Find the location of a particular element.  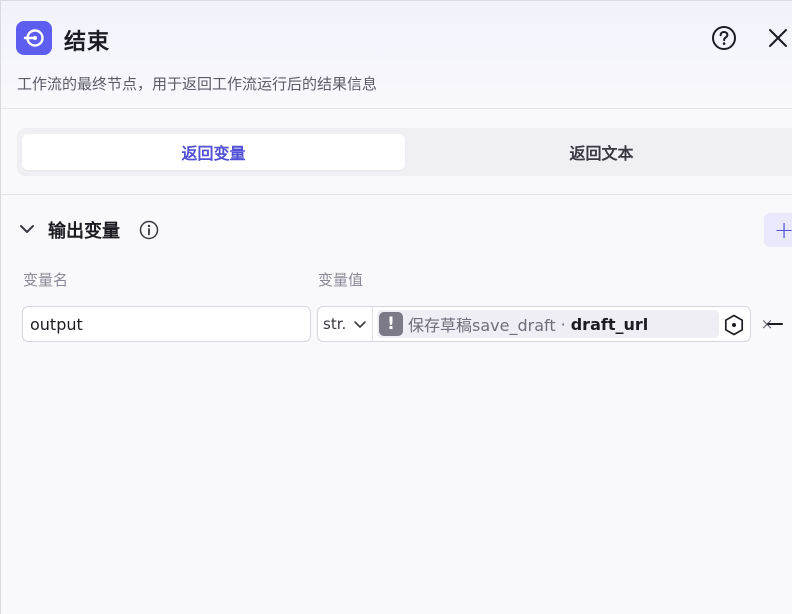

close-button is located at coordinates (778, 38).